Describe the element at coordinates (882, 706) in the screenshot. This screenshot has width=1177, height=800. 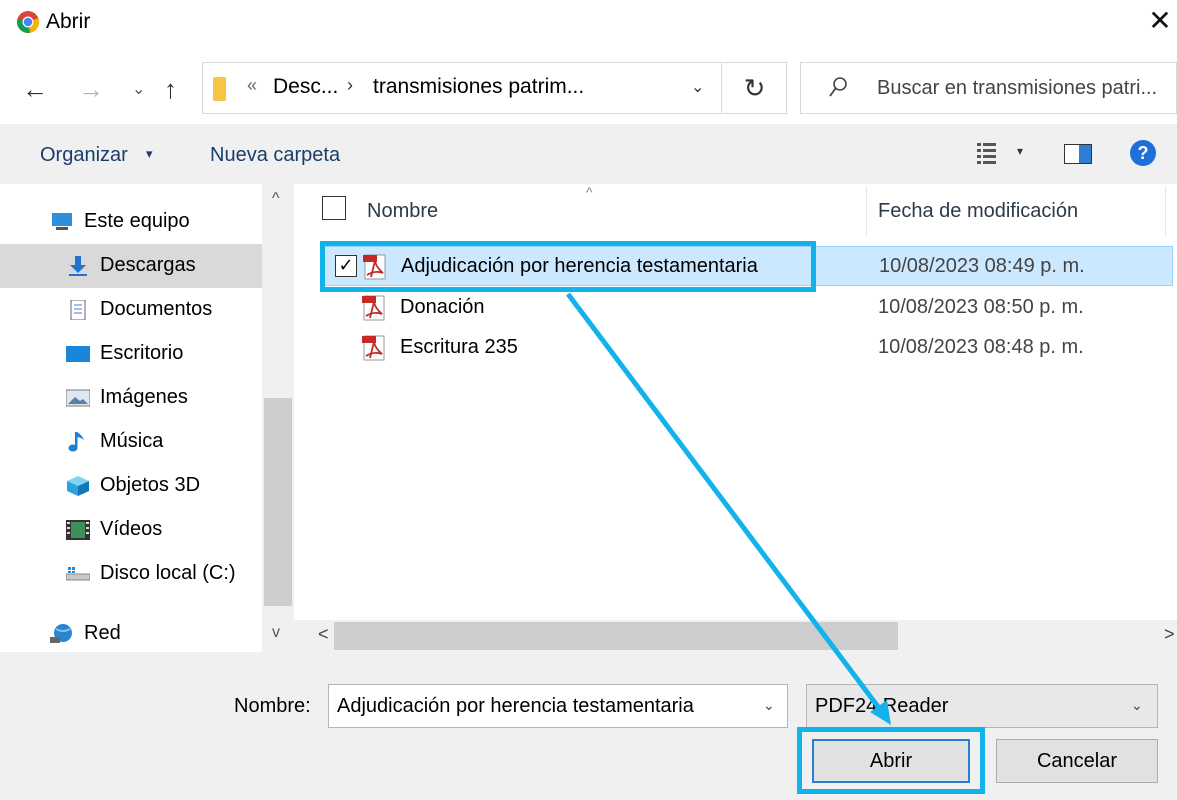
I see `file-type-value: PDF24 Reader` at that location.